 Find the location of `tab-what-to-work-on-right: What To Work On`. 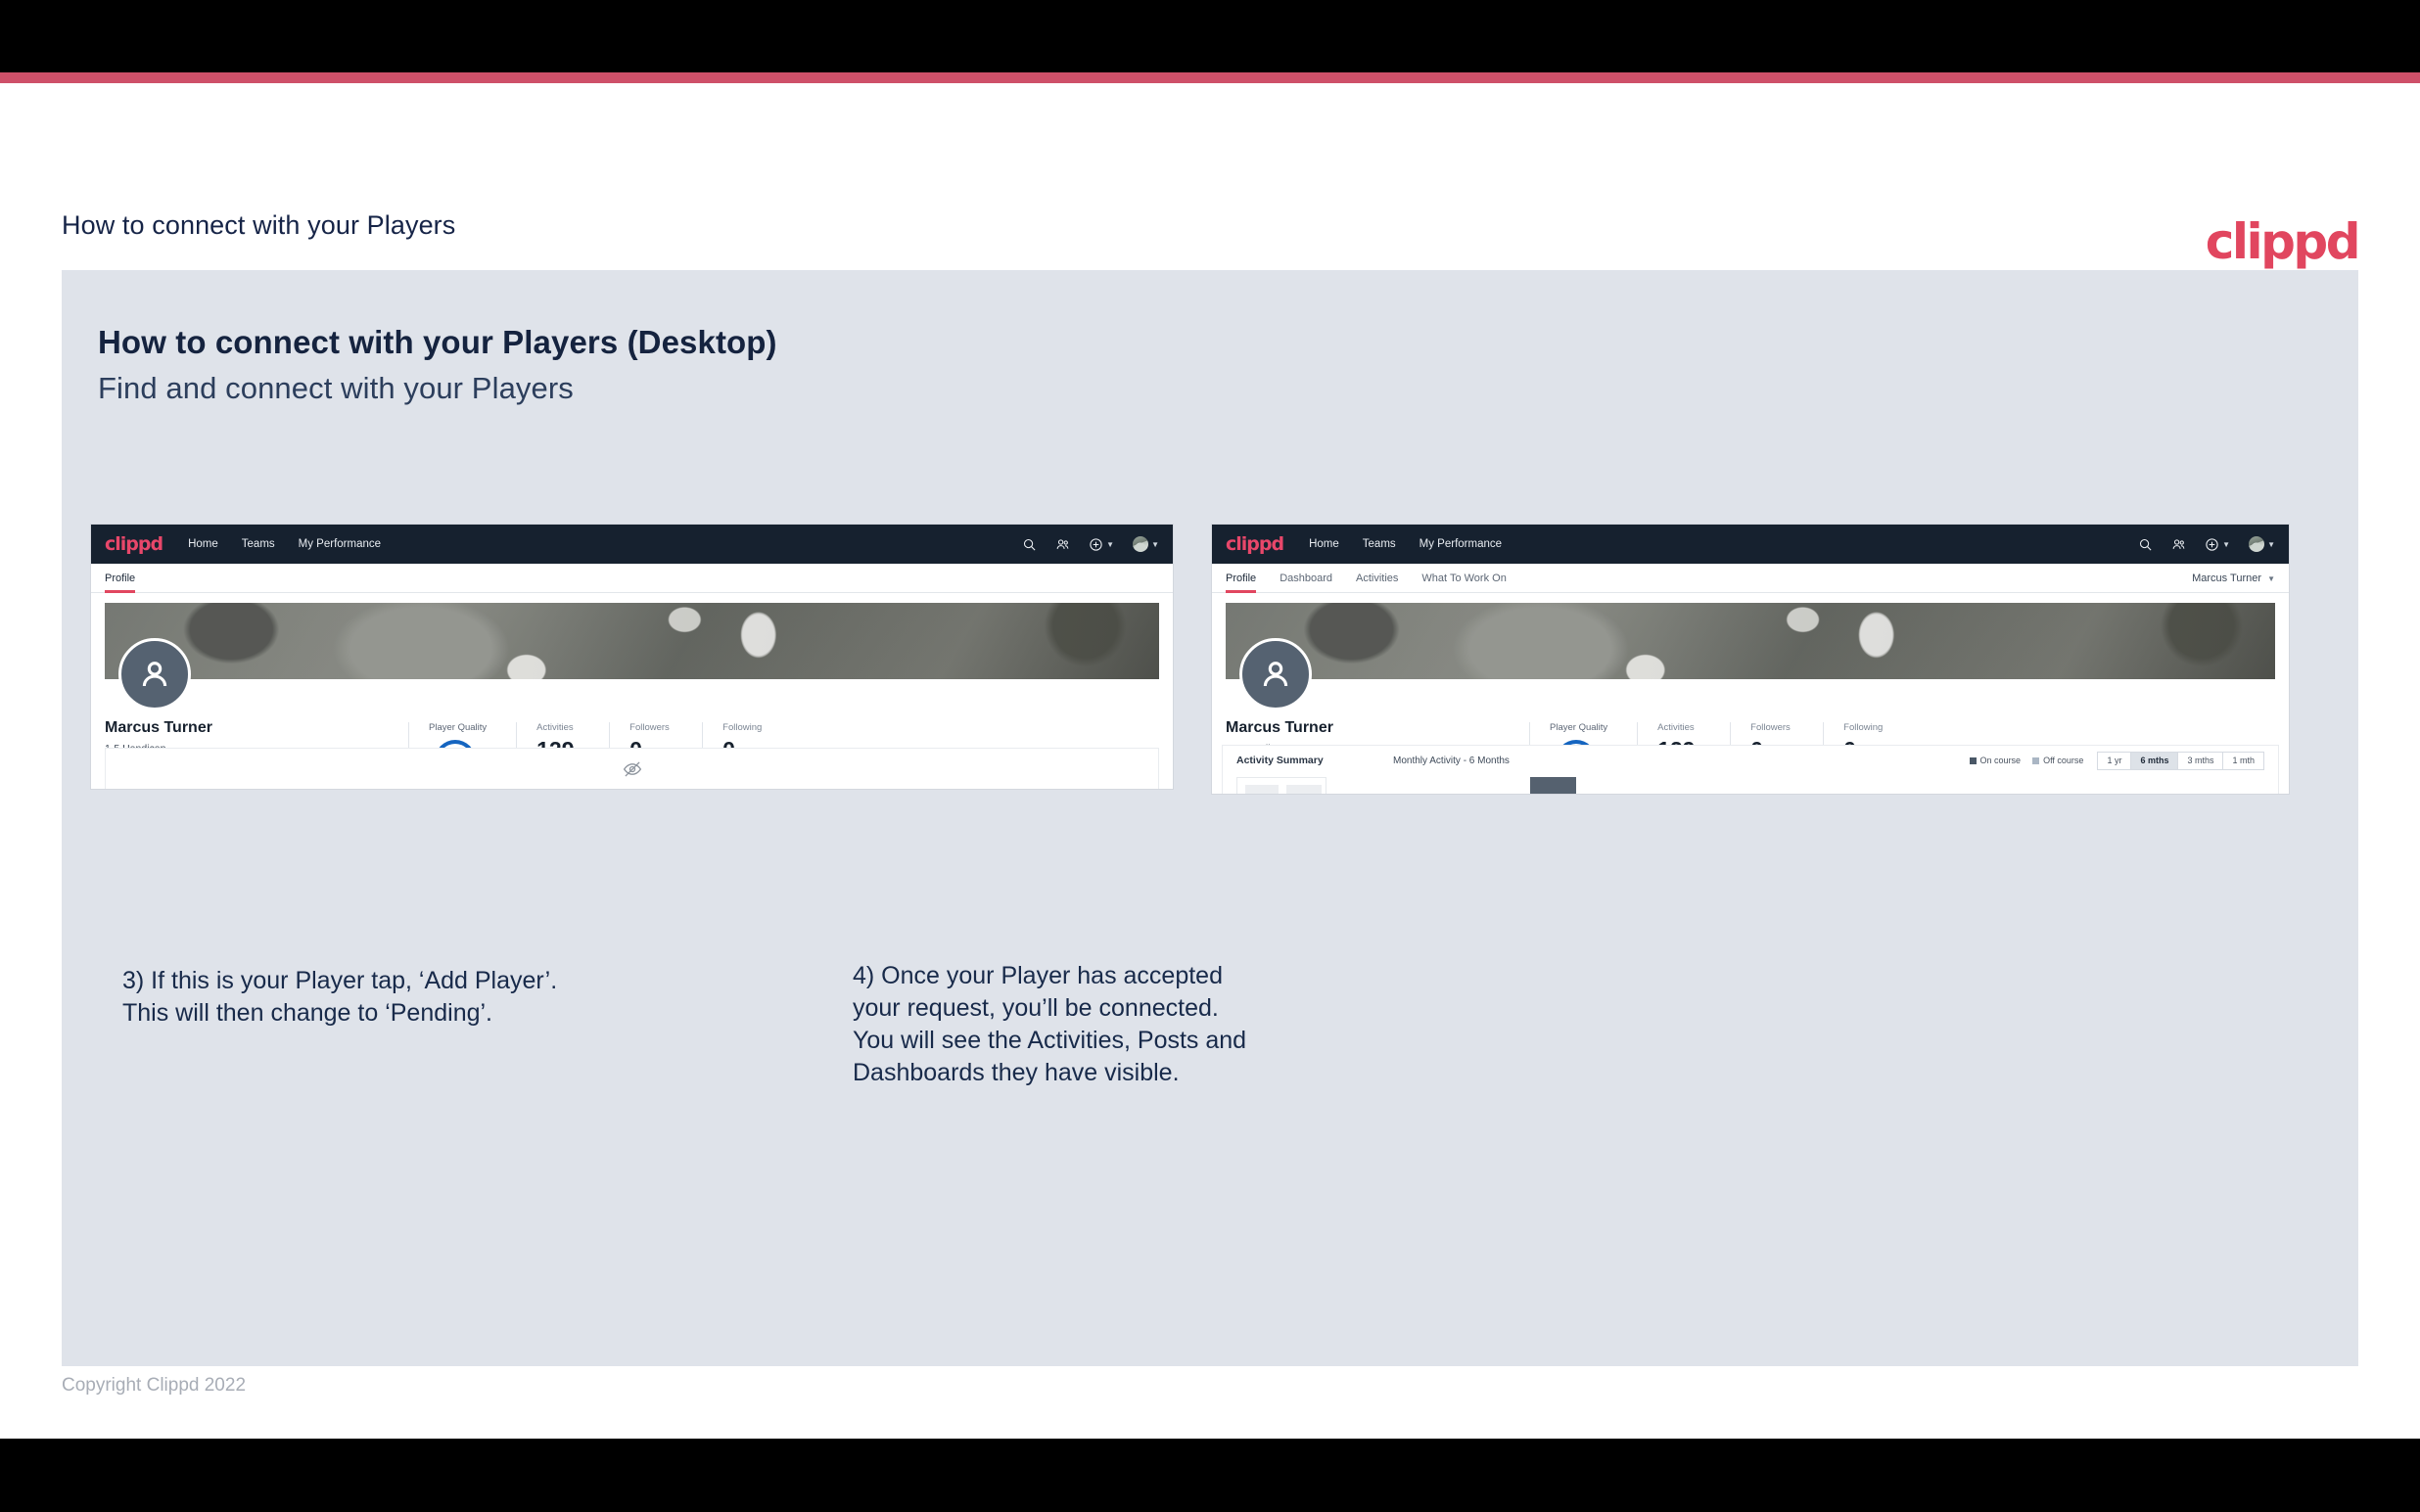

tab-what-to-work-on-right: What To Work On is located at coordinates (1463, 578).